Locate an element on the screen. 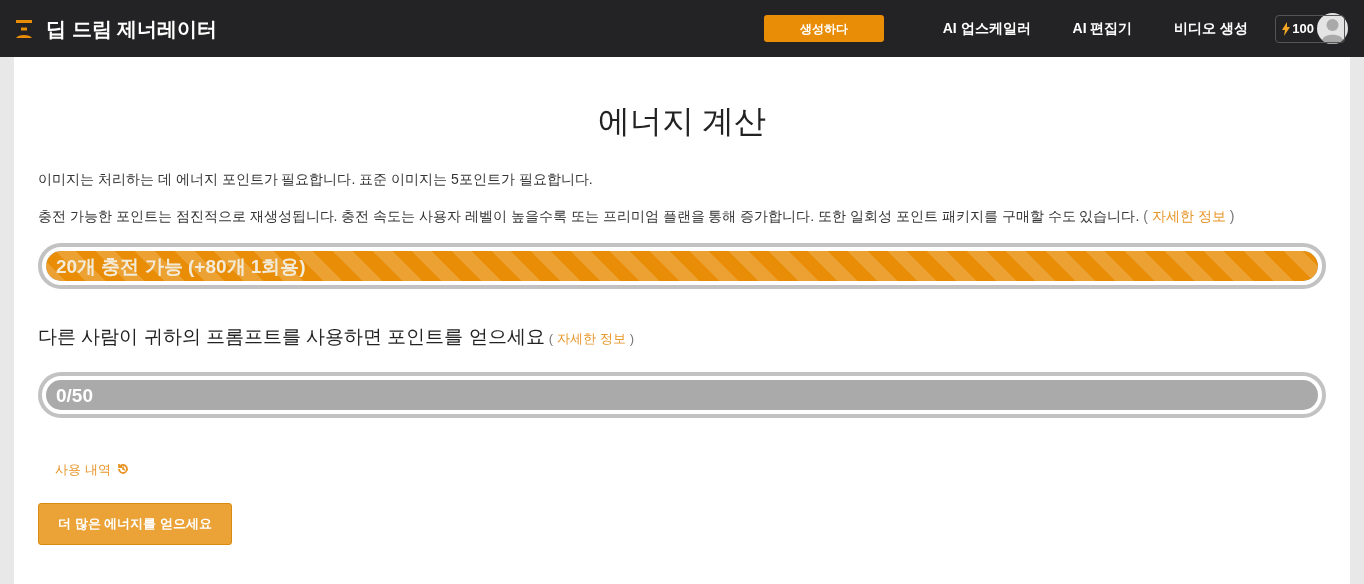 The image size is (1364, 584). nav-tab: AI 편집기 is located at coordinates (1102, 28).